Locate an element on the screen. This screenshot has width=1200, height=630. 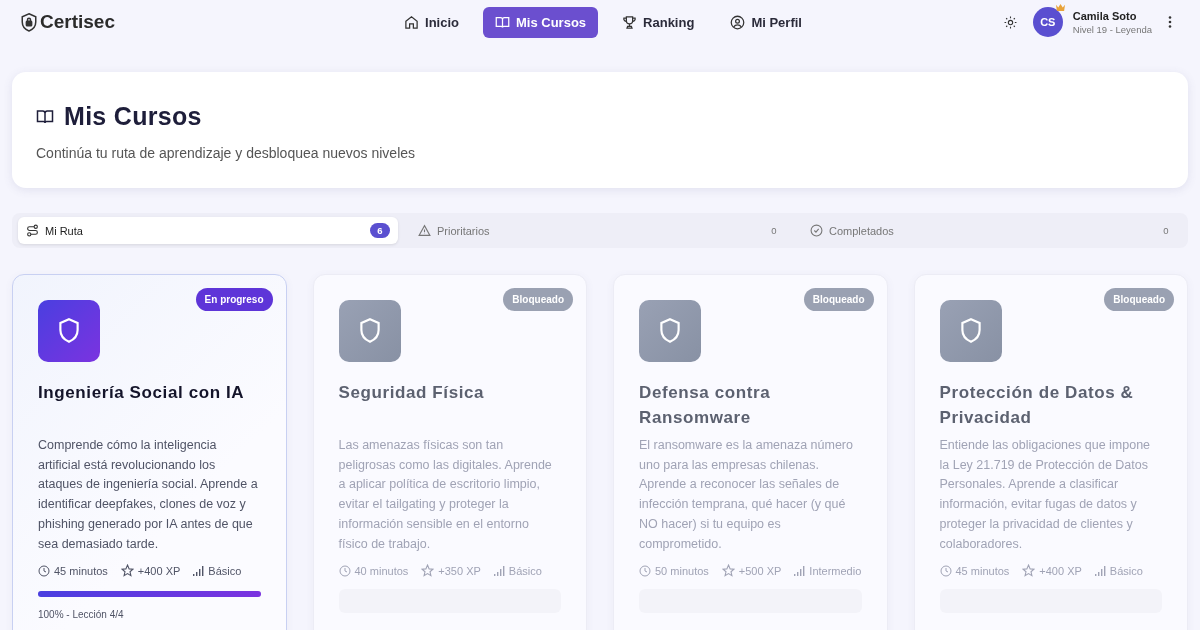
nav-tab: Mis Cursos is located at coordinates (541, 22).